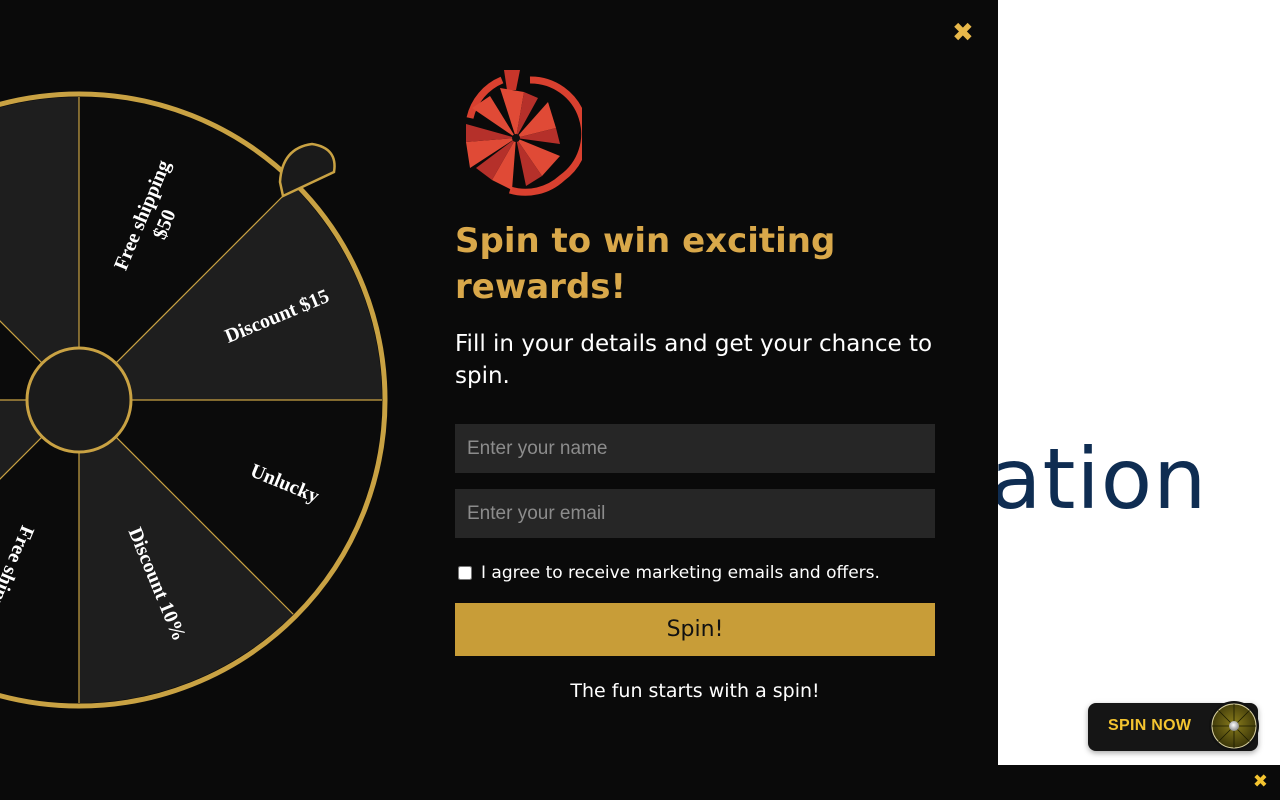 The height and width of the screenshot is (800, 1280). What do you see at coordinates (695, 448) in the screenshot?
I see `name-input` at bounding box center [695, 448].